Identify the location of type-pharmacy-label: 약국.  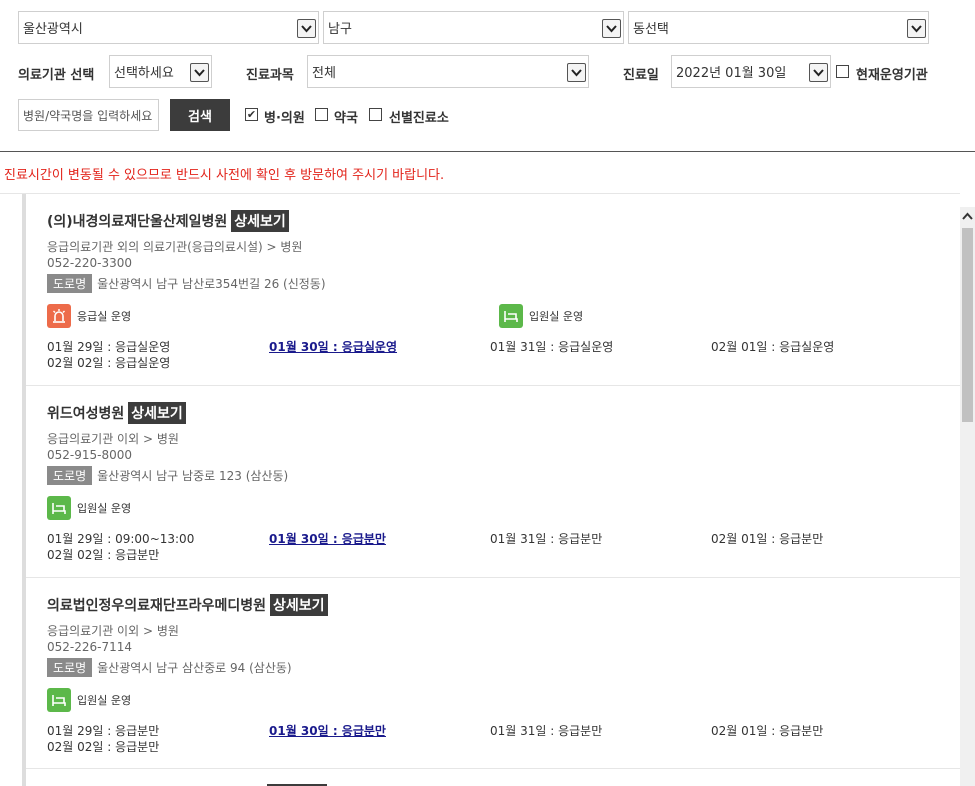
(346, 118).